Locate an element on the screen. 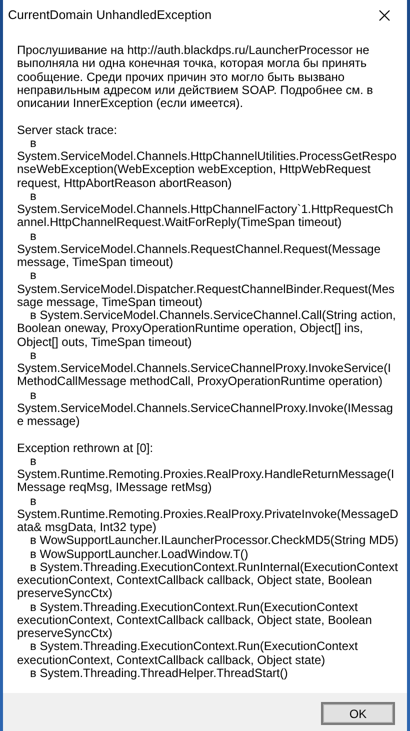  ok-button: OK is located at coordinates (358, 714).